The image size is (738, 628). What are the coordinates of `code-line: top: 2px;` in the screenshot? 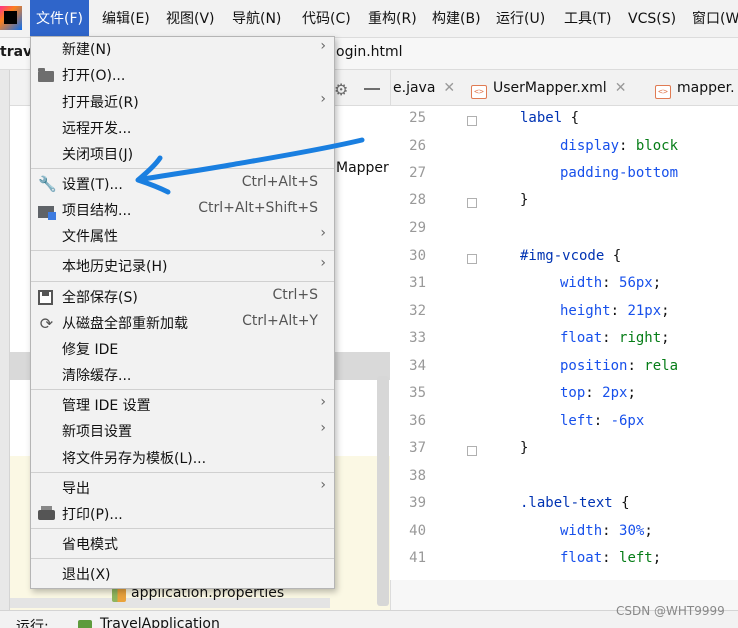 It's located at (598, 393).